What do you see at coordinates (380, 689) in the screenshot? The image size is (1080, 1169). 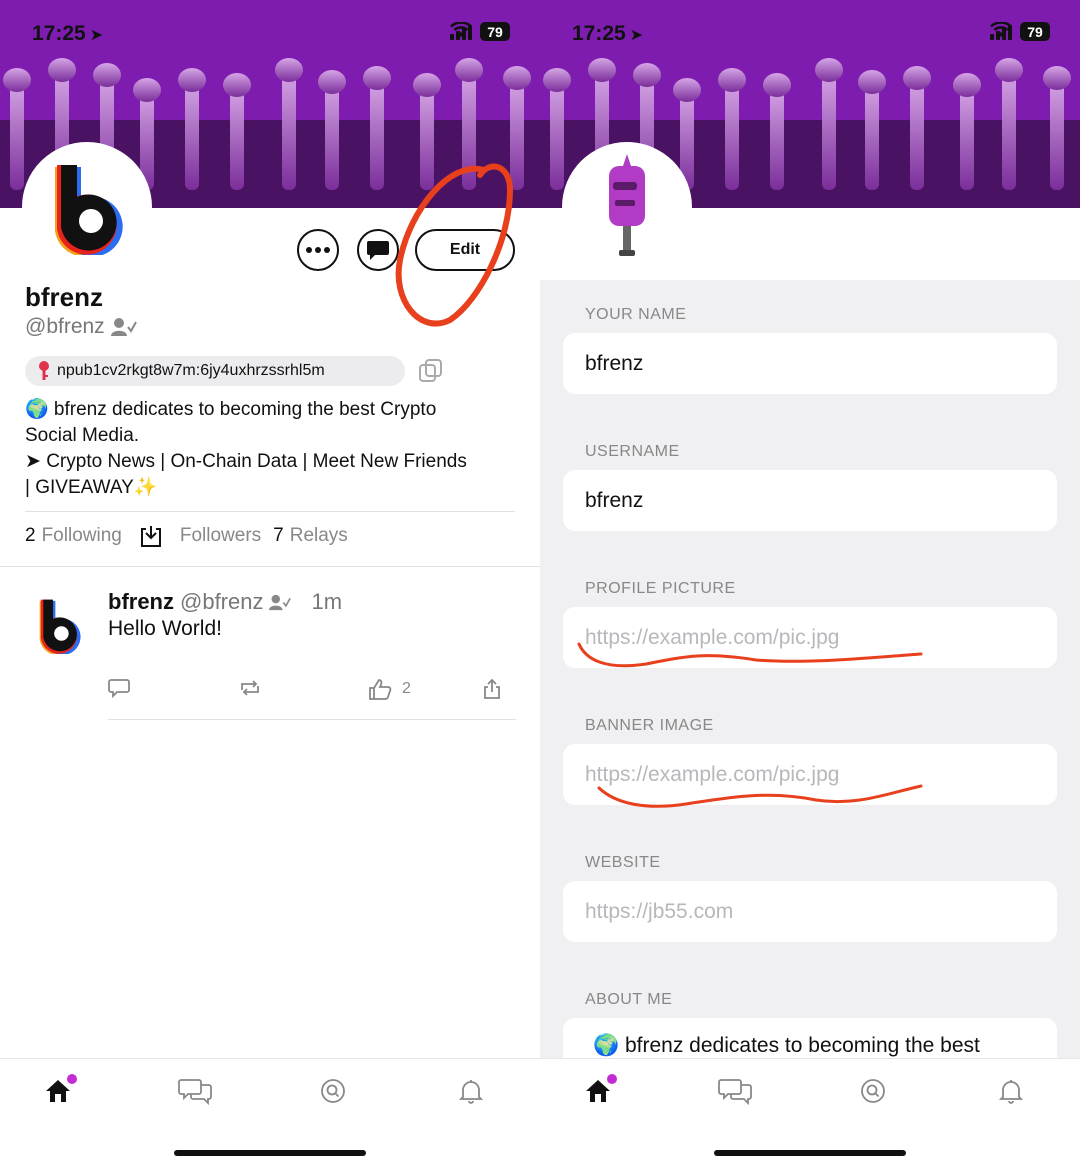 I see `like-icon` at bounding box center [380, 689].